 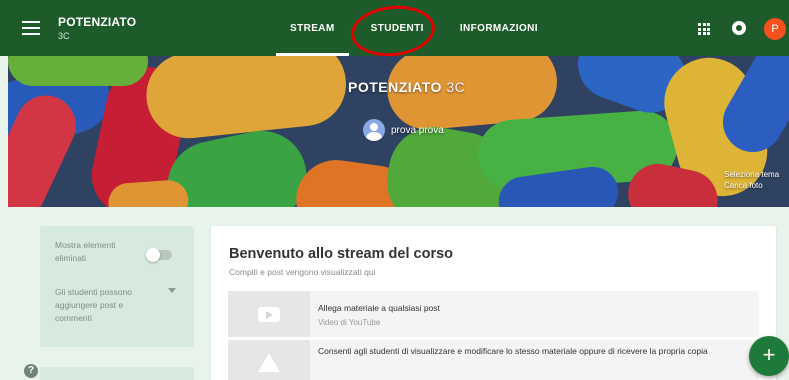 What do you see at coordinates (751, 185) in the screenshot?
I see `upload-photo-label: Carica foto` at bounding box center [751, 185].